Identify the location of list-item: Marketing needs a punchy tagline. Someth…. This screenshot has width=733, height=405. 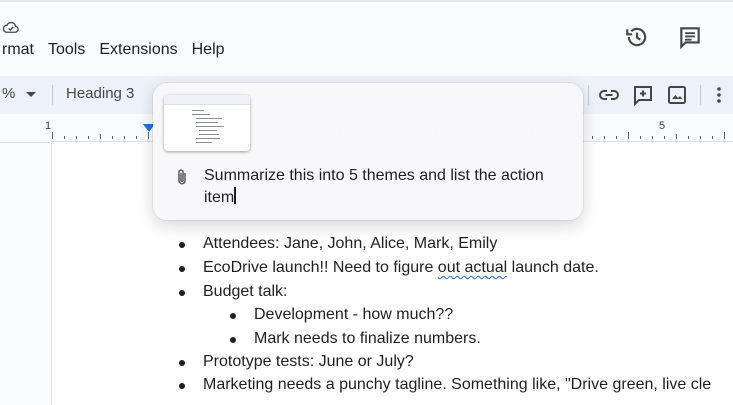
(457, 384).